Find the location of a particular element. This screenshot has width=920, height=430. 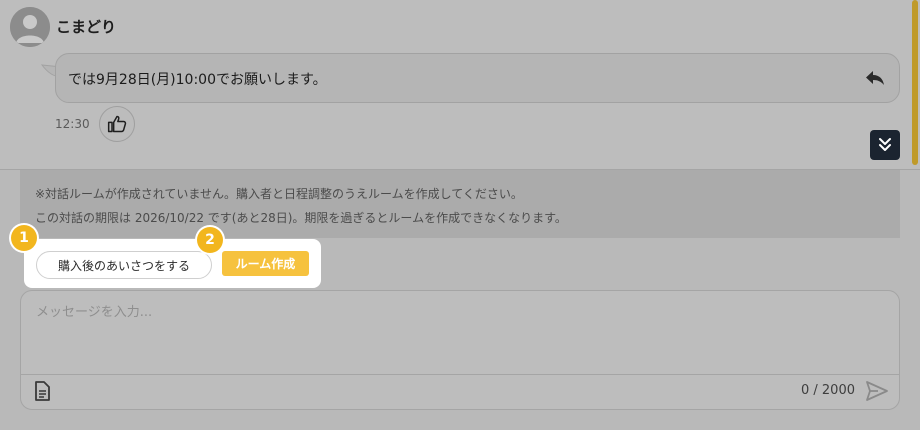

greeting-button: 購入後のあいさつをする is located at coordinates (124, 265).